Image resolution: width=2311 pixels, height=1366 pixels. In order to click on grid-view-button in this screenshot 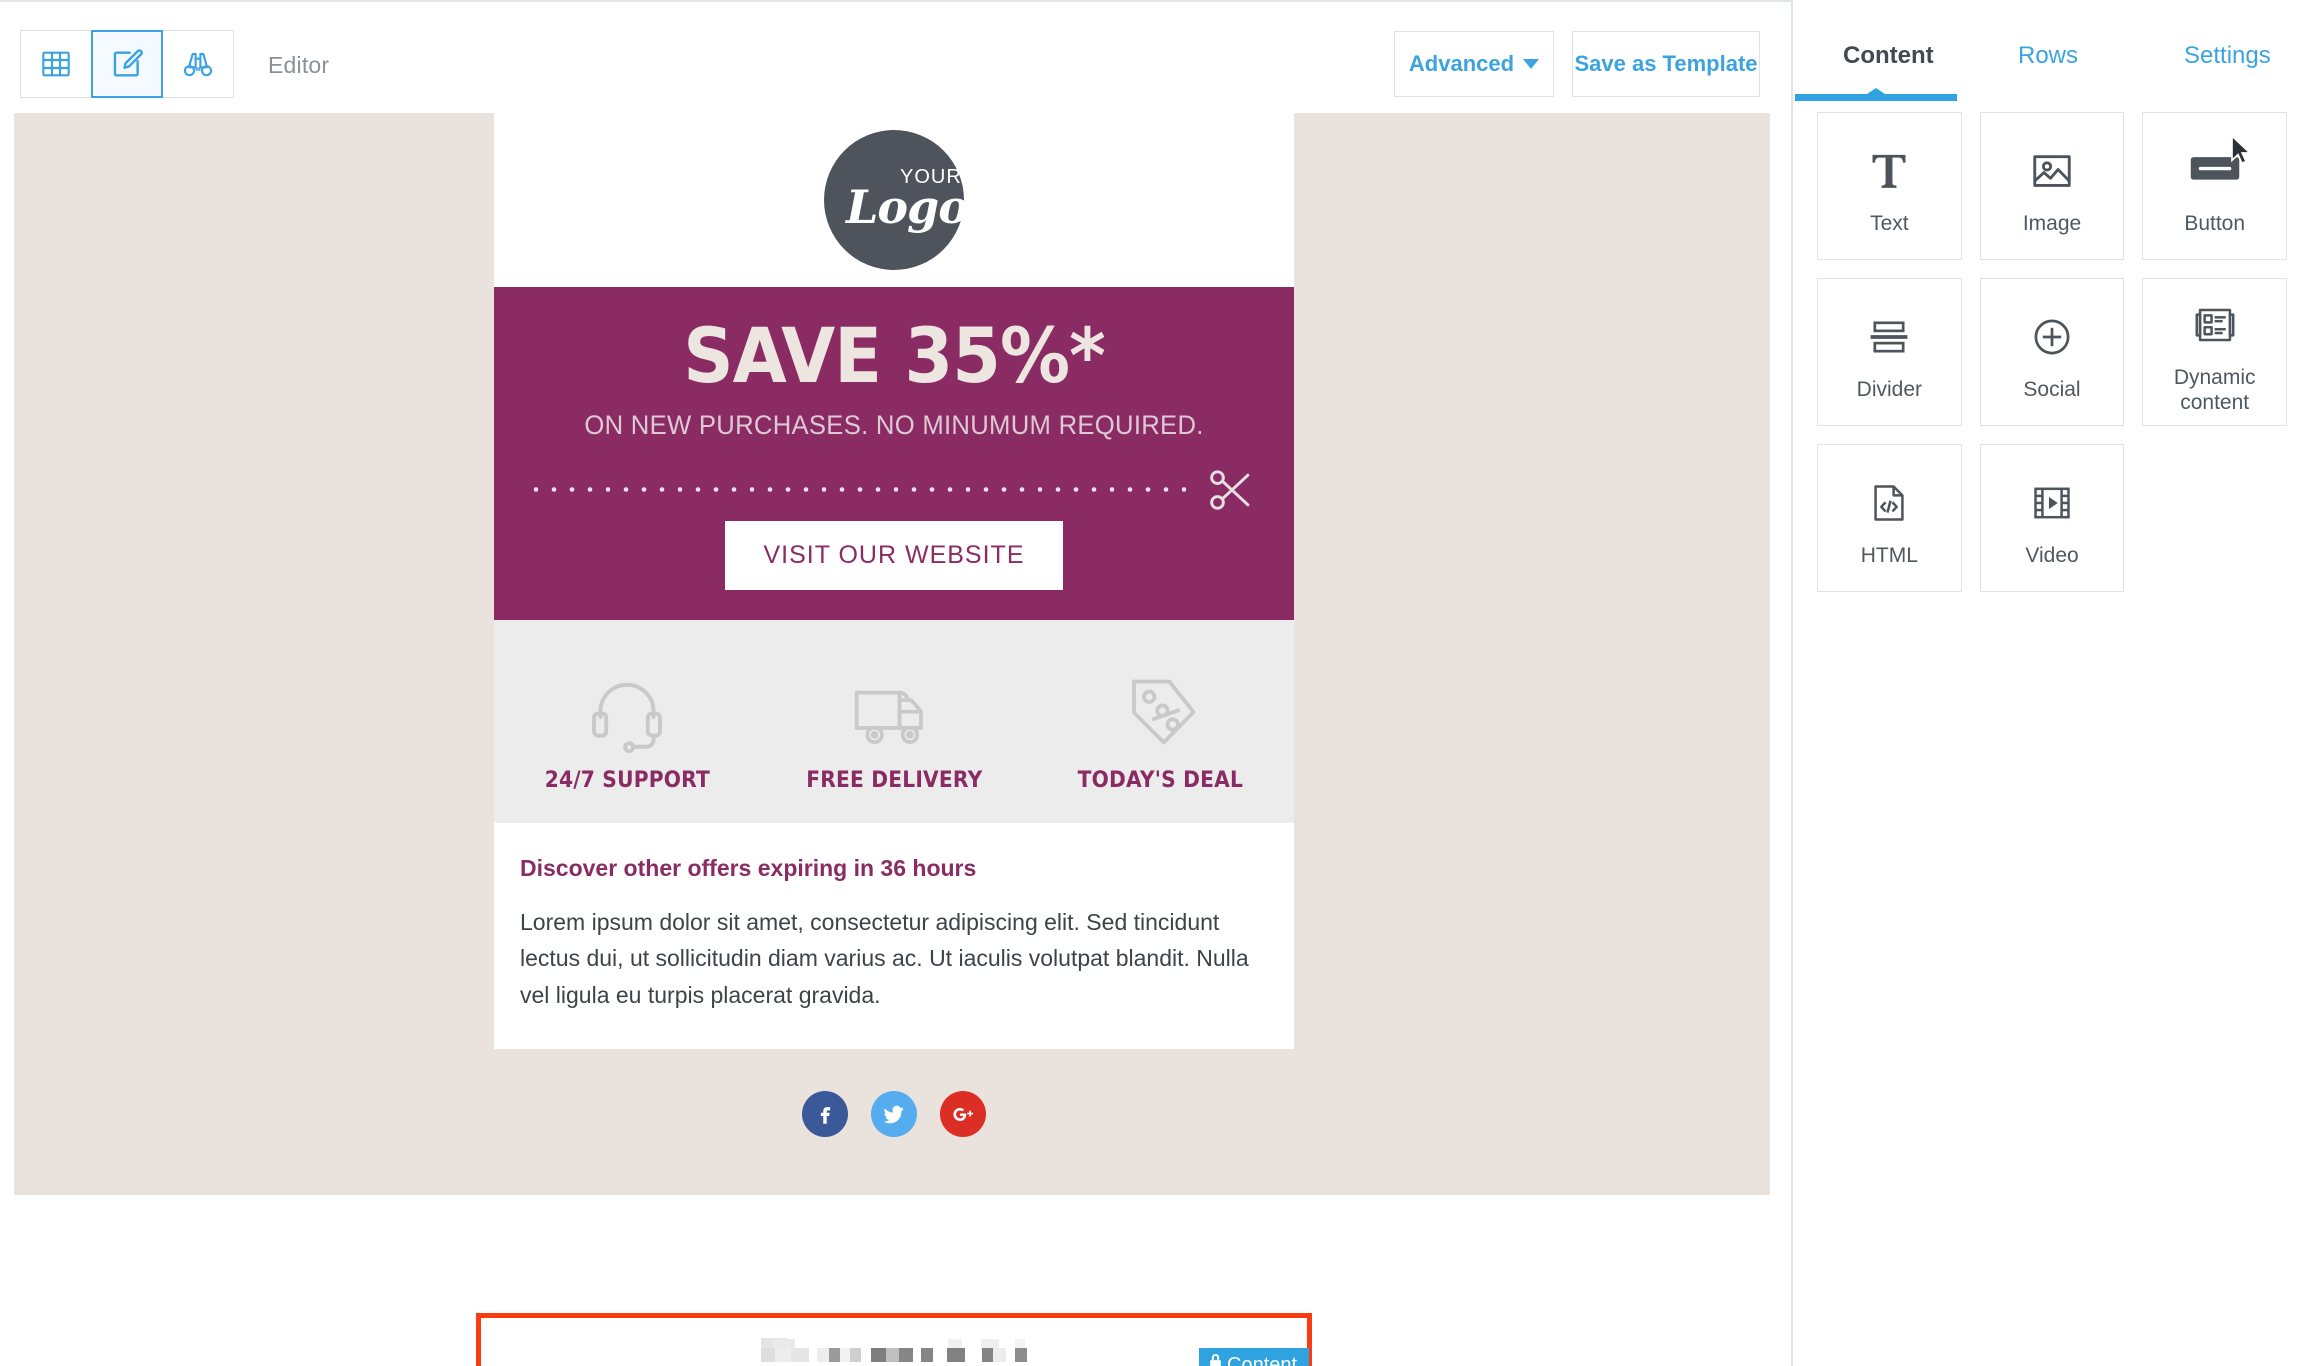, I will do `click(56, 64)`.